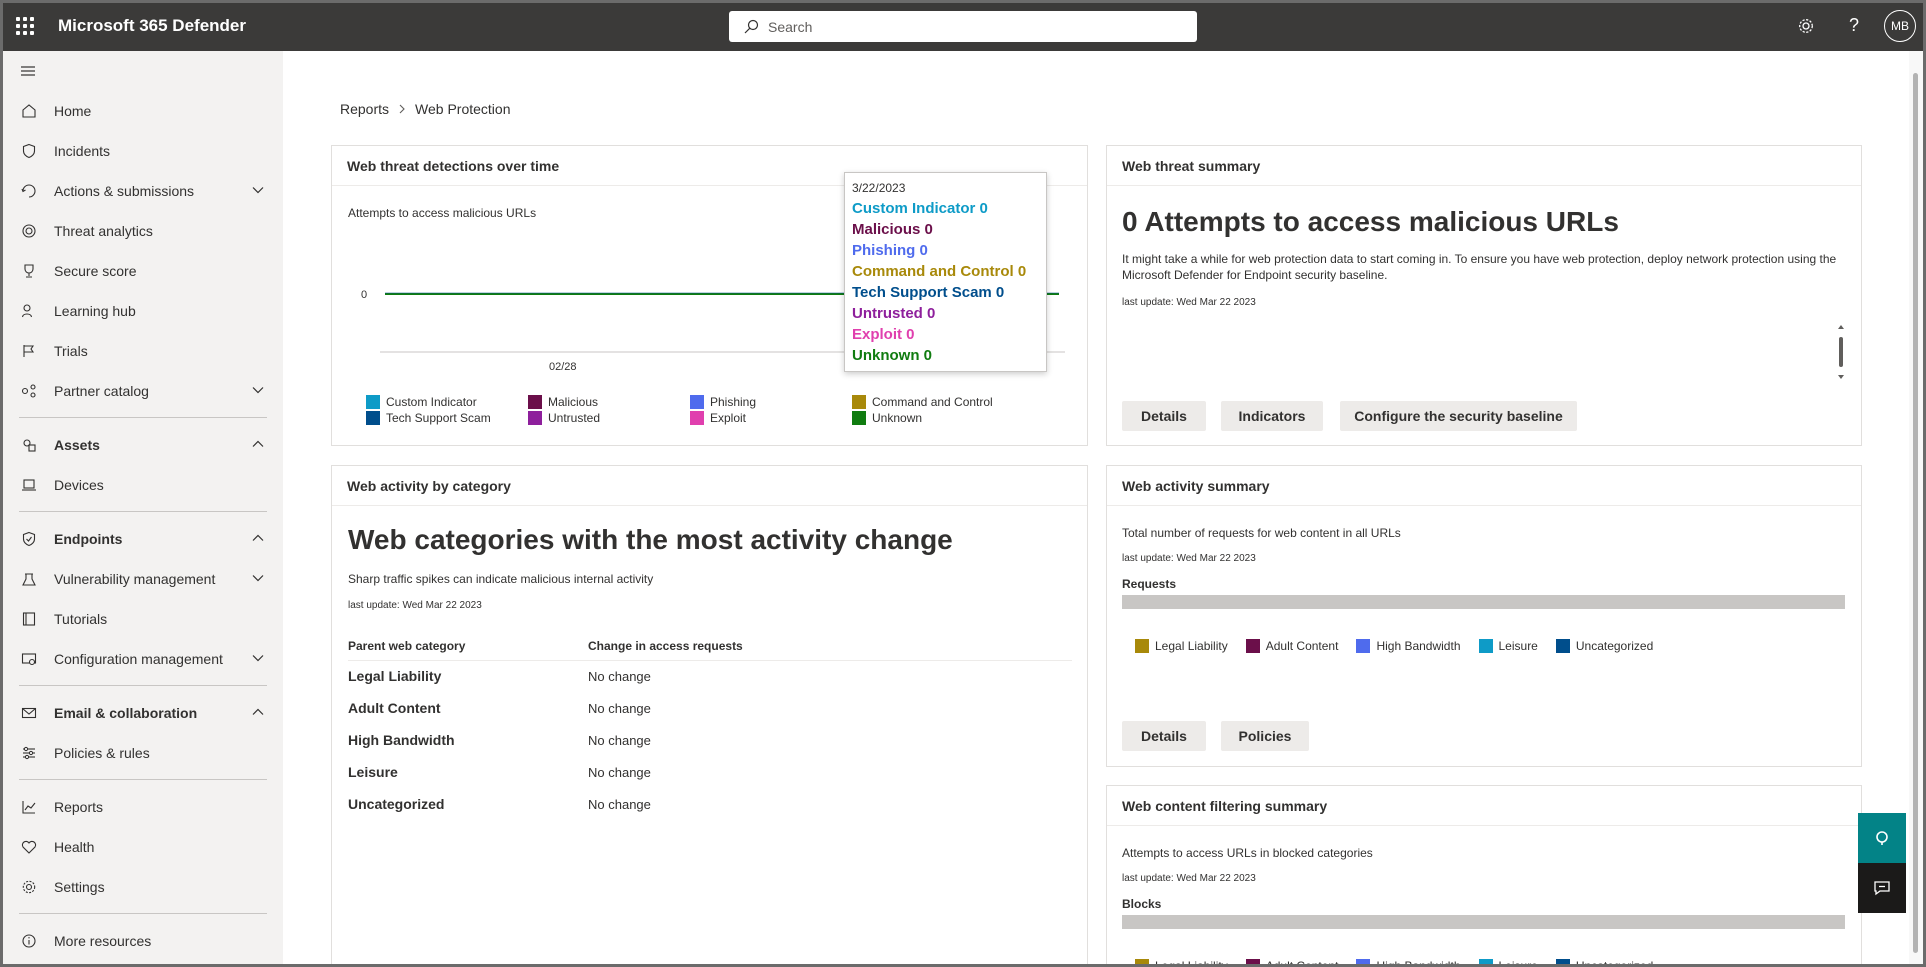  What do you see at coordinates (1806, 25) in the screenshot?
I see `settings-gear-icon` at bounding box center [1806, 25].